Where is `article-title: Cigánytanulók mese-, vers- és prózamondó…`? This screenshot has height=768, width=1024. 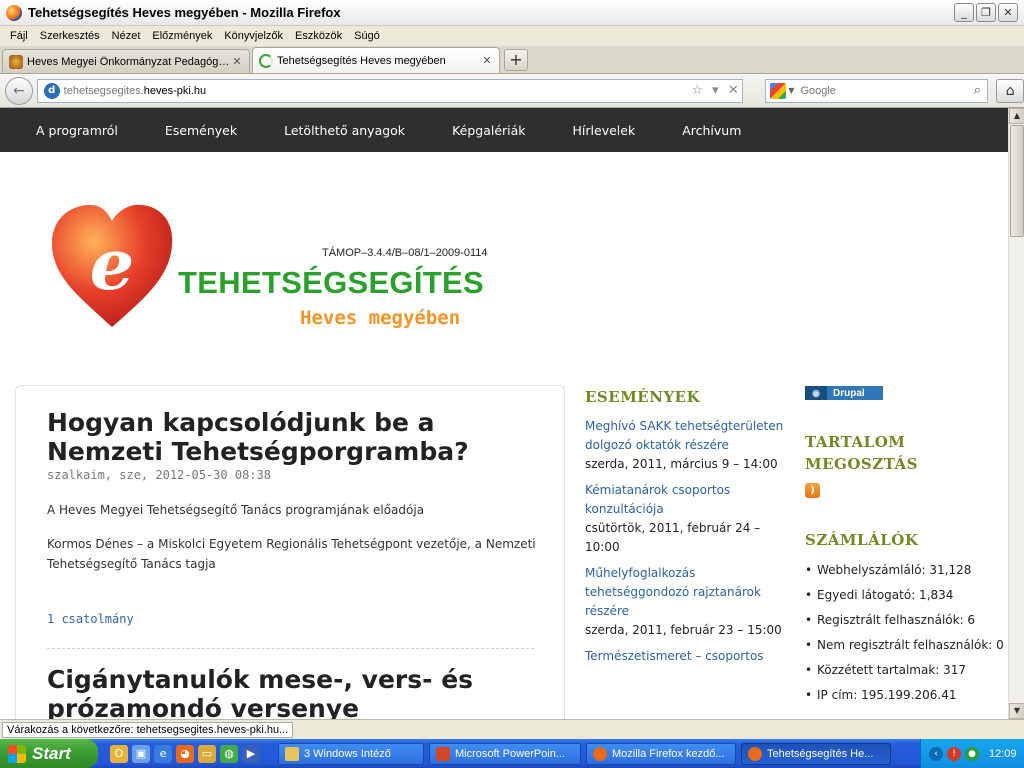 article-title: Cigánytanulók mese-, vers- és prózamondó… is located at coordinates (292, 692).